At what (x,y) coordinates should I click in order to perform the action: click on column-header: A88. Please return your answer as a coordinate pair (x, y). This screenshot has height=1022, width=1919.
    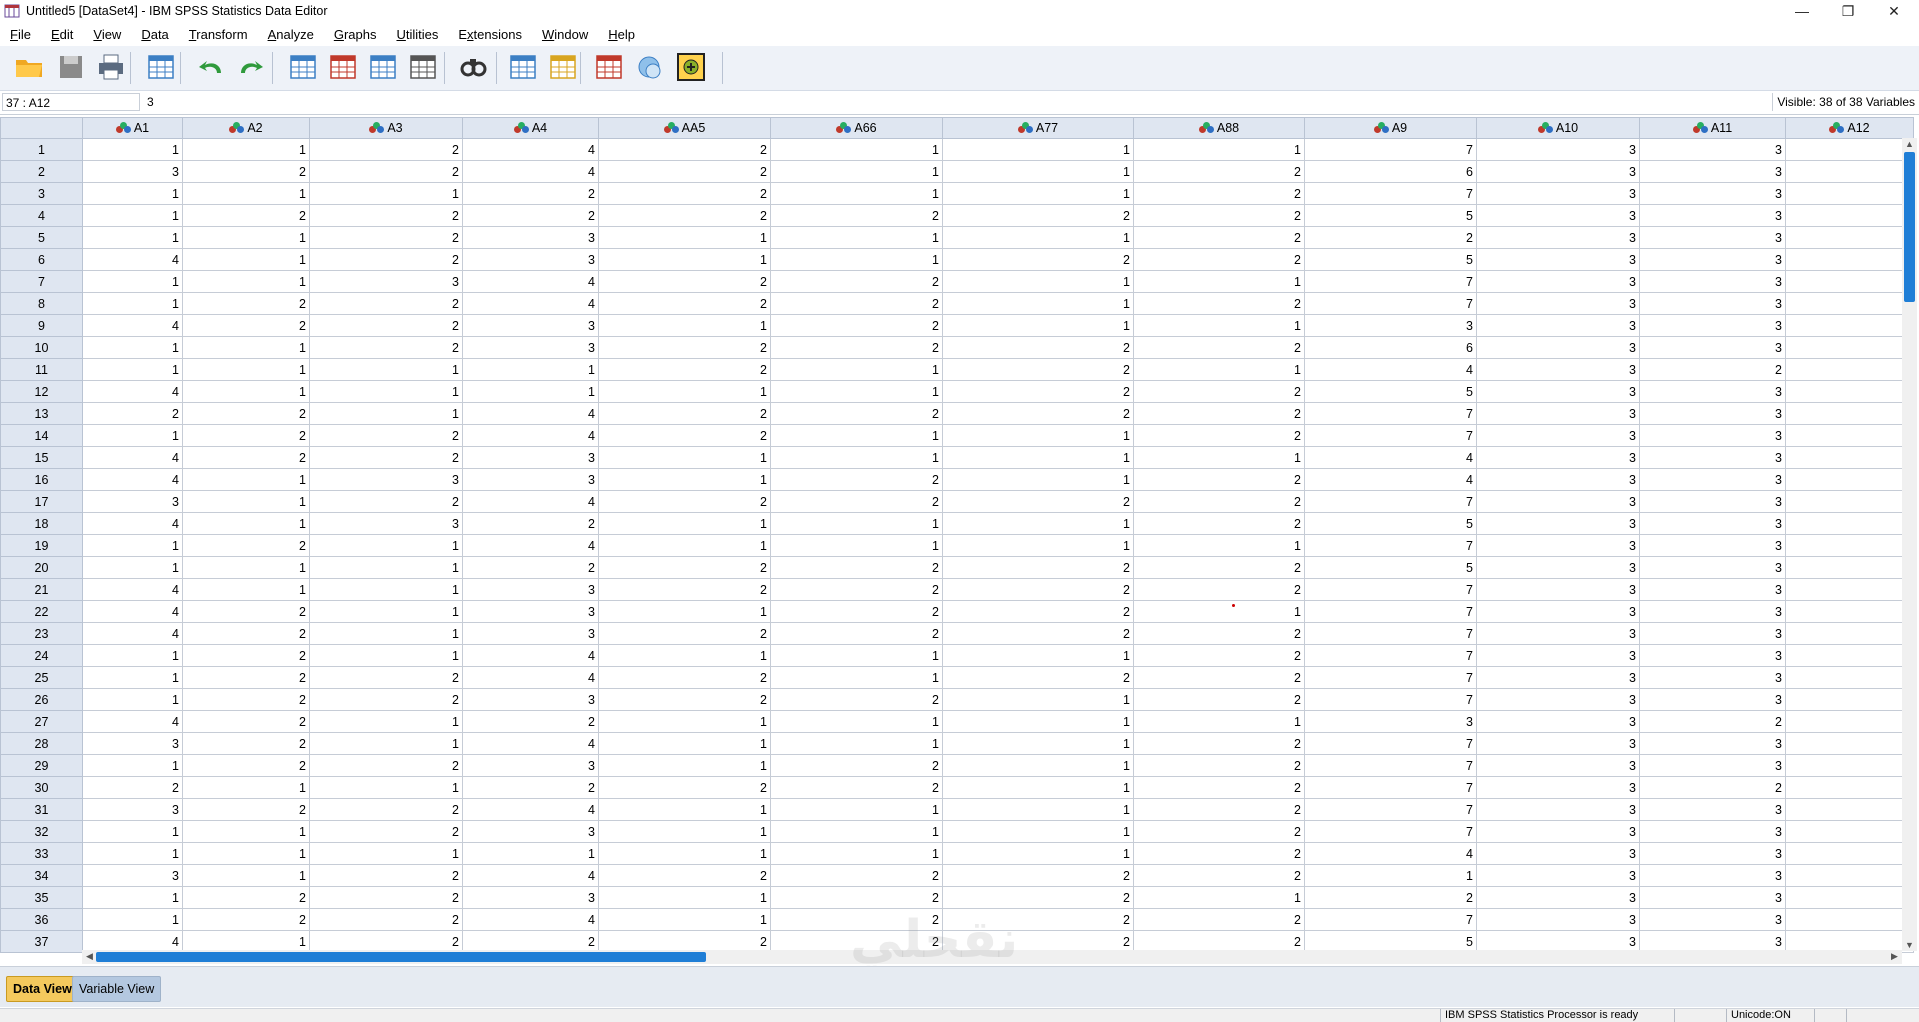
    Looking at the image, I should click on (1219, 128).